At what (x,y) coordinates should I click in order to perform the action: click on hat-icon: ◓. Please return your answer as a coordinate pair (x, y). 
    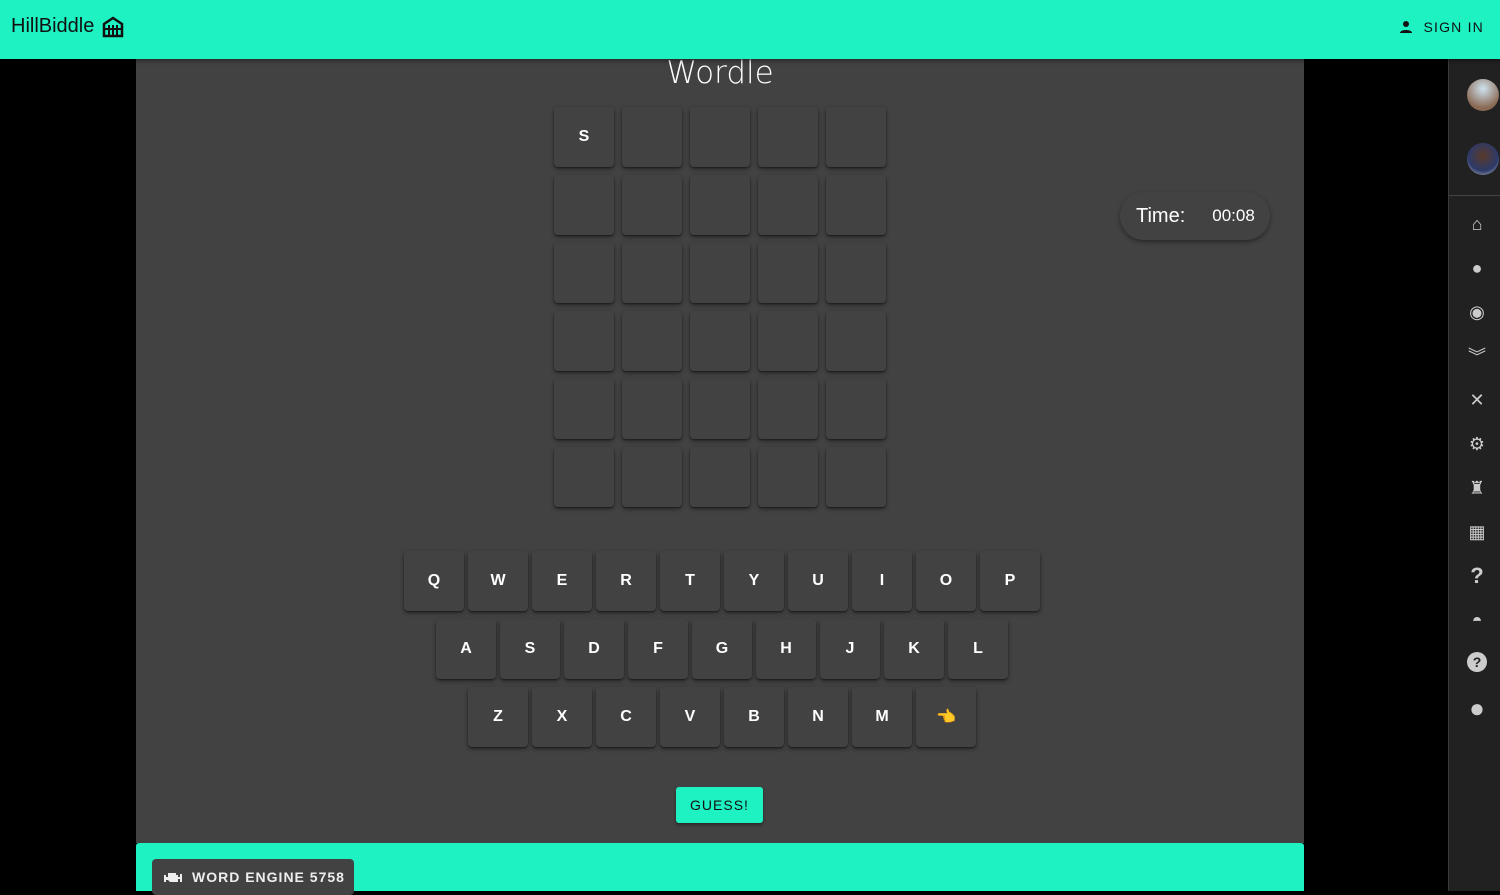
    Looking at the image, I should click on (1477, 620).